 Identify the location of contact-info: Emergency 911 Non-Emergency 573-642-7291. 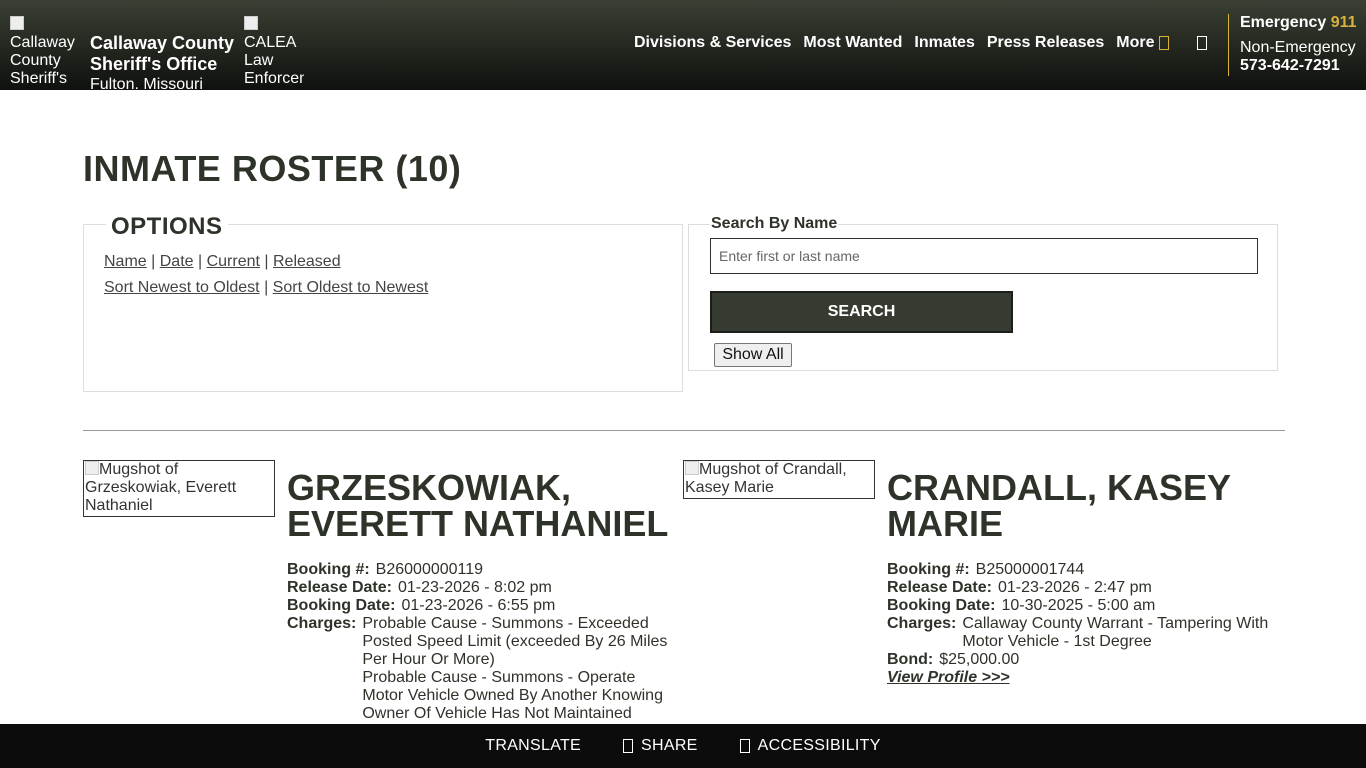
(1292, 45).